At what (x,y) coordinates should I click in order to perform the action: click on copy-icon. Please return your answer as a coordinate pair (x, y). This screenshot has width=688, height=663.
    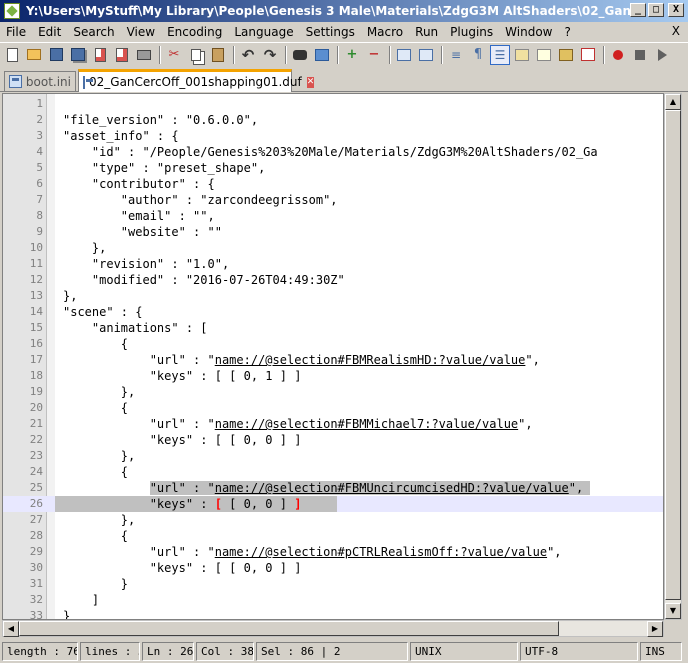
    Looking at the image, I should click on (196, 55).